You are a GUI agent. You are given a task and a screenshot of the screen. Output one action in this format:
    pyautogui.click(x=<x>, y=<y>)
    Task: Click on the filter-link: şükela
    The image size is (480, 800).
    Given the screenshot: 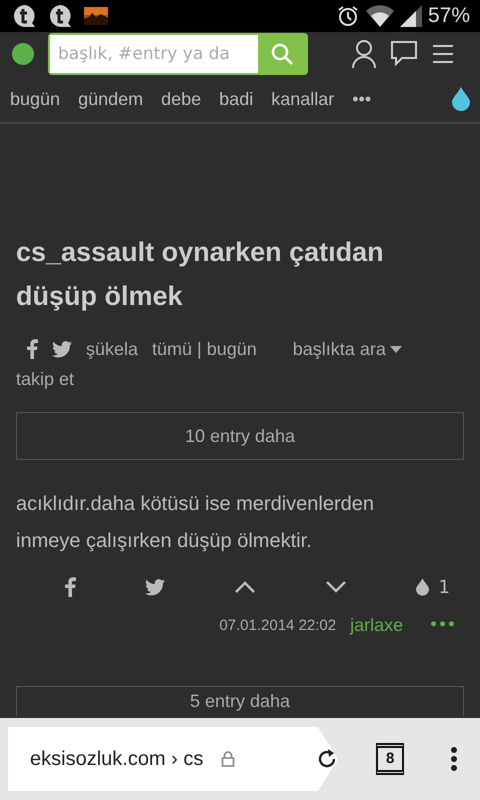 What is the action you would take?
    pyautogui.click(x=112, y=349)
    